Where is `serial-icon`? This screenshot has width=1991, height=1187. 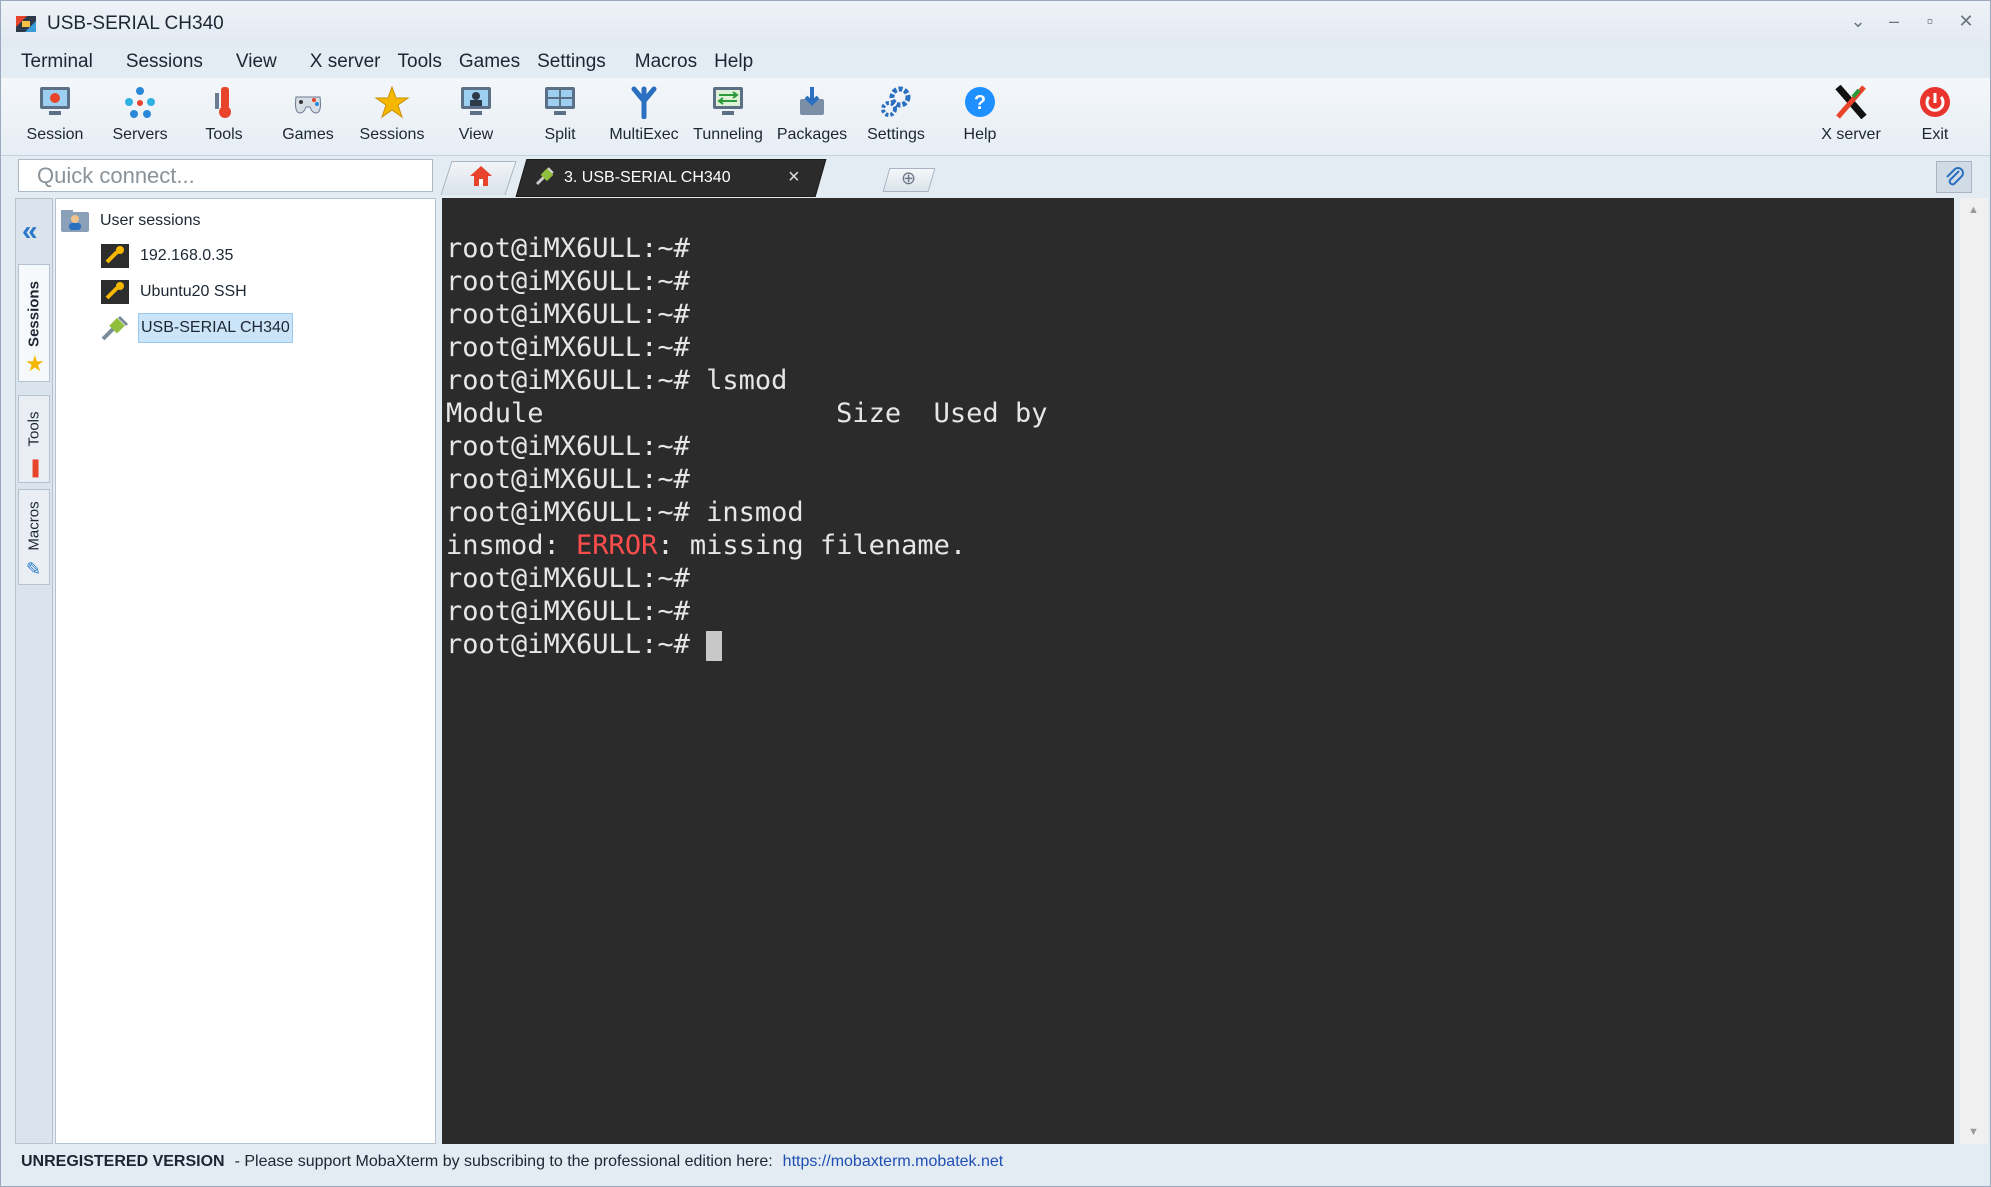 serial-icon is located at coordinates (115, 328).